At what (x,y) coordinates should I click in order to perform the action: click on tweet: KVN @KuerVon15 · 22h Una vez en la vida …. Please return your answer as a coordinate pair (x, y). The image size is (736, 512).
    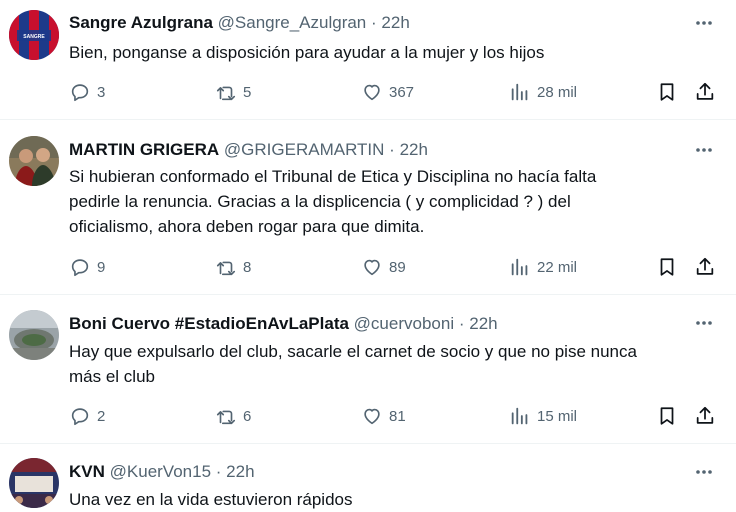
    Looking at the image, I should click on (368, 477).